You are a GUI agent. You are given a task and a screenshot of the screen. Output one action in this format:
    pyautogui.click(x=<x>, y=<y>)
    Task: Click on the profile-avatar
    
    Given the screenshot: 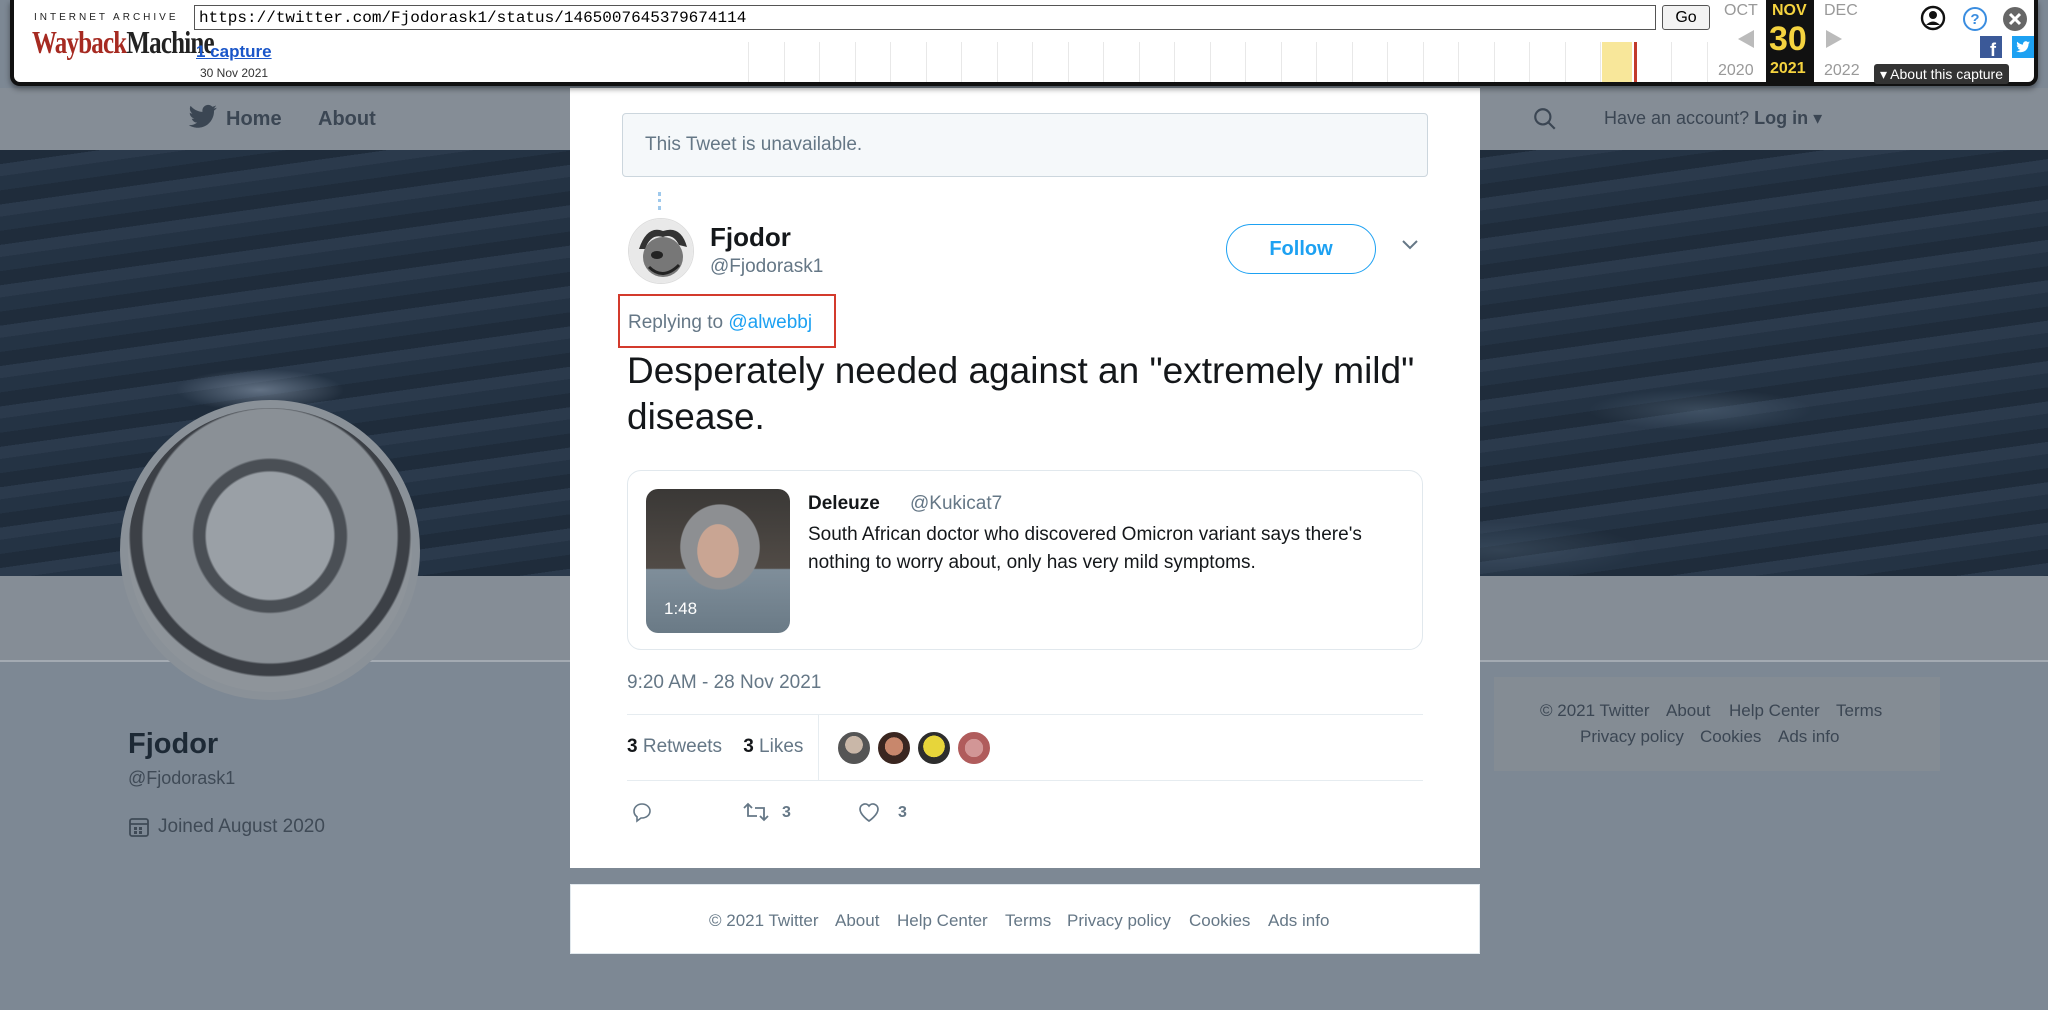 What is the action you would take?
    pyautogui.click(x=270, y=550)
    